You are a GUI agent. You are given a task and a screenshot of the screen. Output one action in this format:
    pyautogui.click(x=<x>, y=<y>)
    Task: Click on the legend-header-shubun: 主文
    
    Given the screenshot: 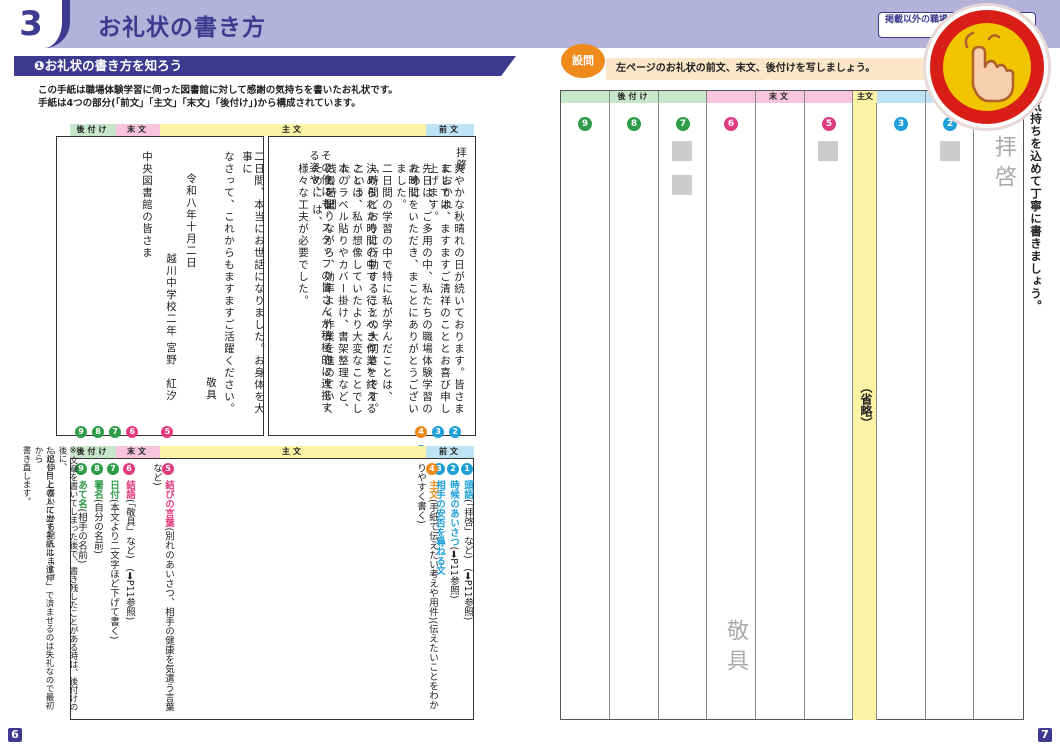 What is the action you would take?
    pyautogui.click(x=293, y=452)
    